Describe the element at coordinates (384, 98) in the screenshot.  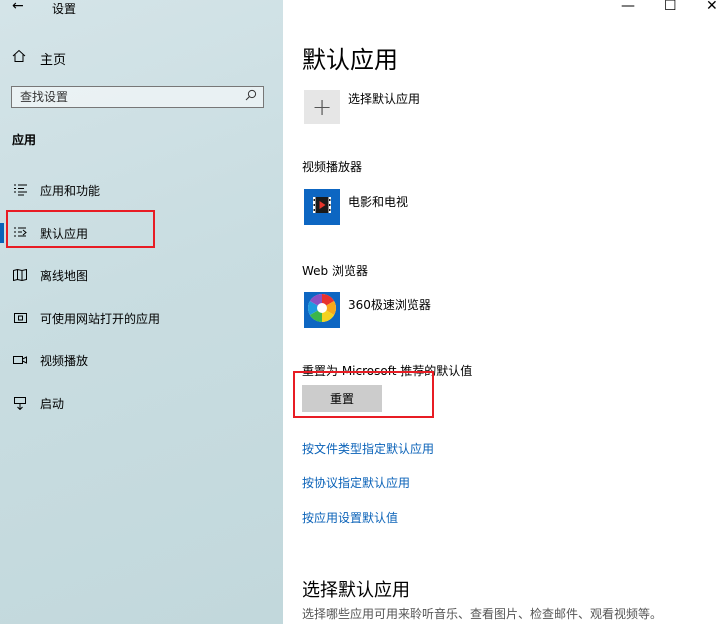
I see `choose-default-app-label: 选择默认应用` at that location.